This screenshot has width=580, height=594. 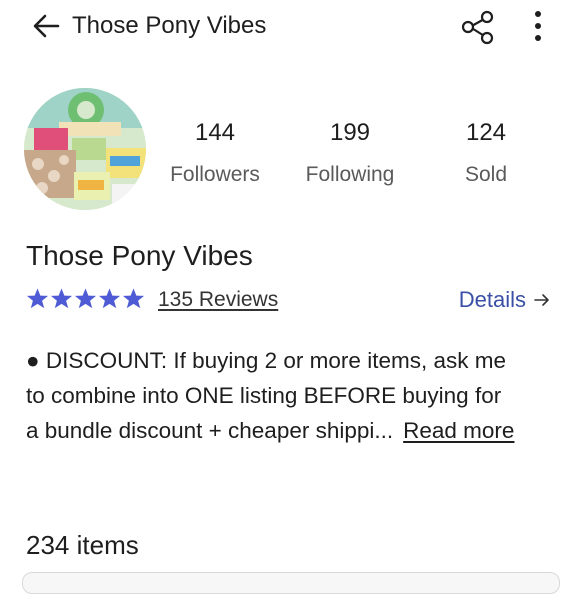 What do you see at coordinates (169, 25) in the screenshot?
I see `page-title: Those Pony Vibes` at bounding box center [169, 25].